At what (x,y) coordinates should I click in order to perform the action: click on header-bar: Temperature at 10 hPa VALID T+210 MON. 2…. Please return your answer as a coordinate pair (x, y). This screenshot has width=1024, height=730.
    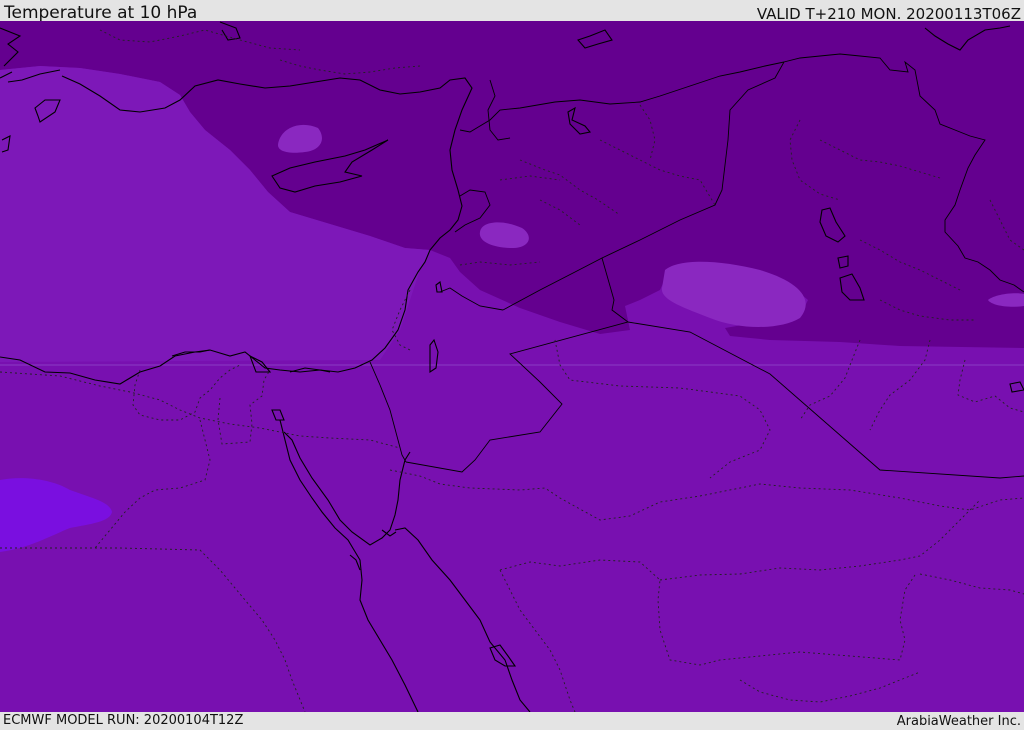
    Looking at the image, I should click on (512, 11).